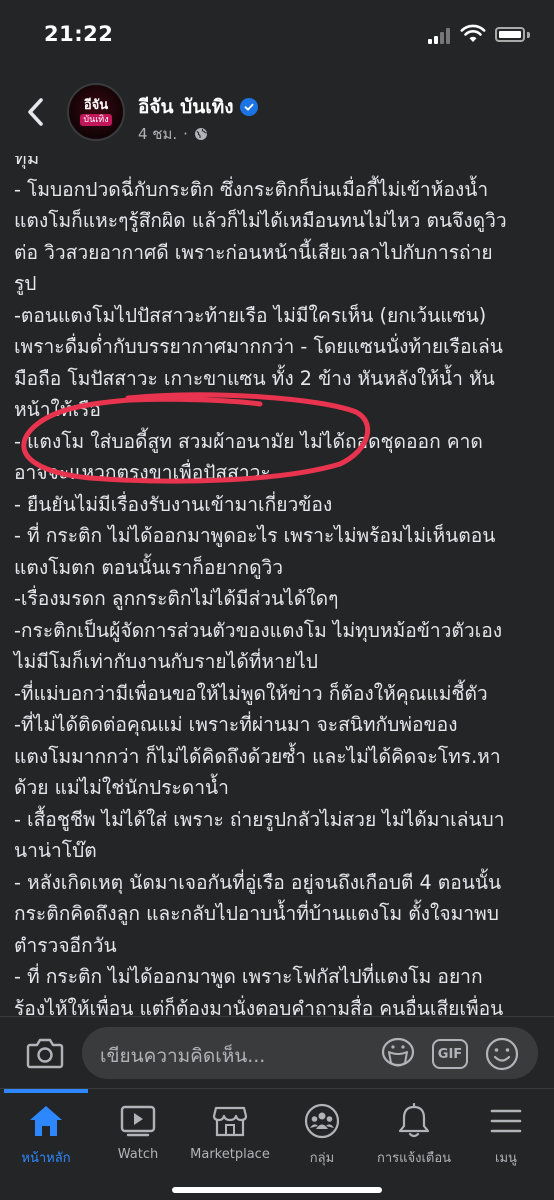 This screenshot has height=1200, width=554. I want to click on comment-bar: เขียนความคิดเห็น... GIF, so click(277, 1052).